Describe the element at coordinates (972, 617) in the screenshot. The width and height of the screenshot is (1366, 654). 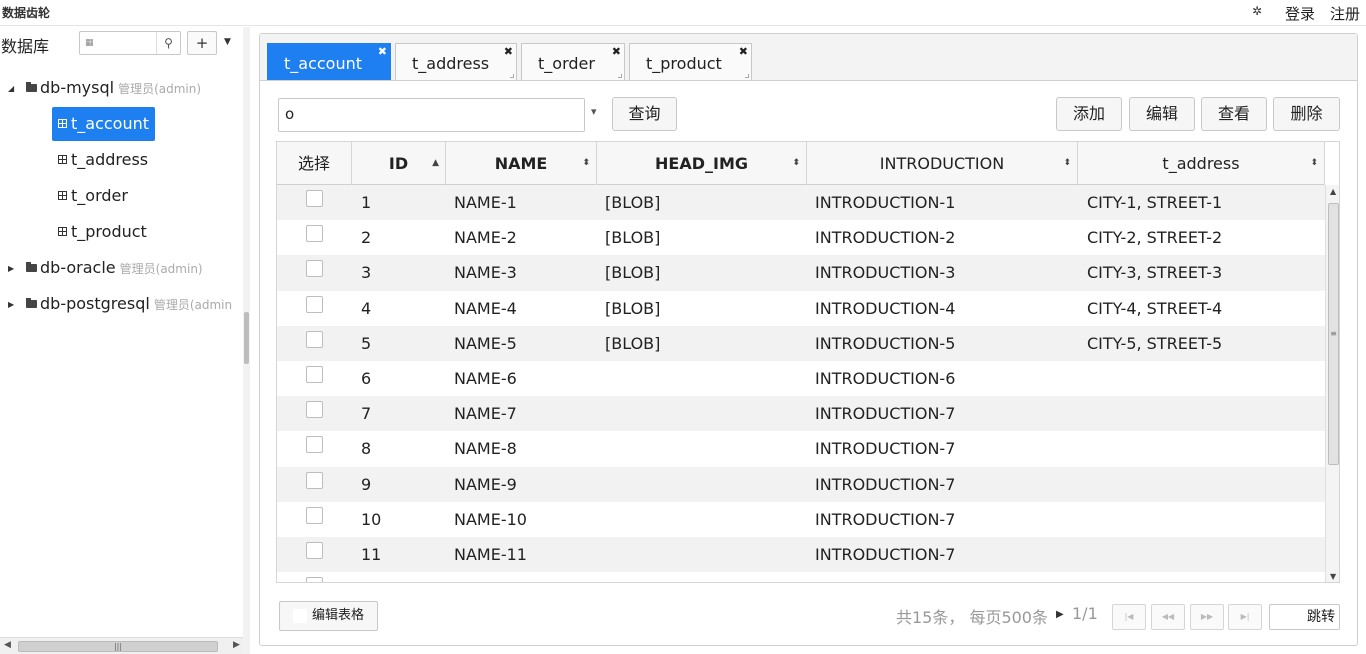
I see `pager-summary: 共15条， 每页500条` at that location.